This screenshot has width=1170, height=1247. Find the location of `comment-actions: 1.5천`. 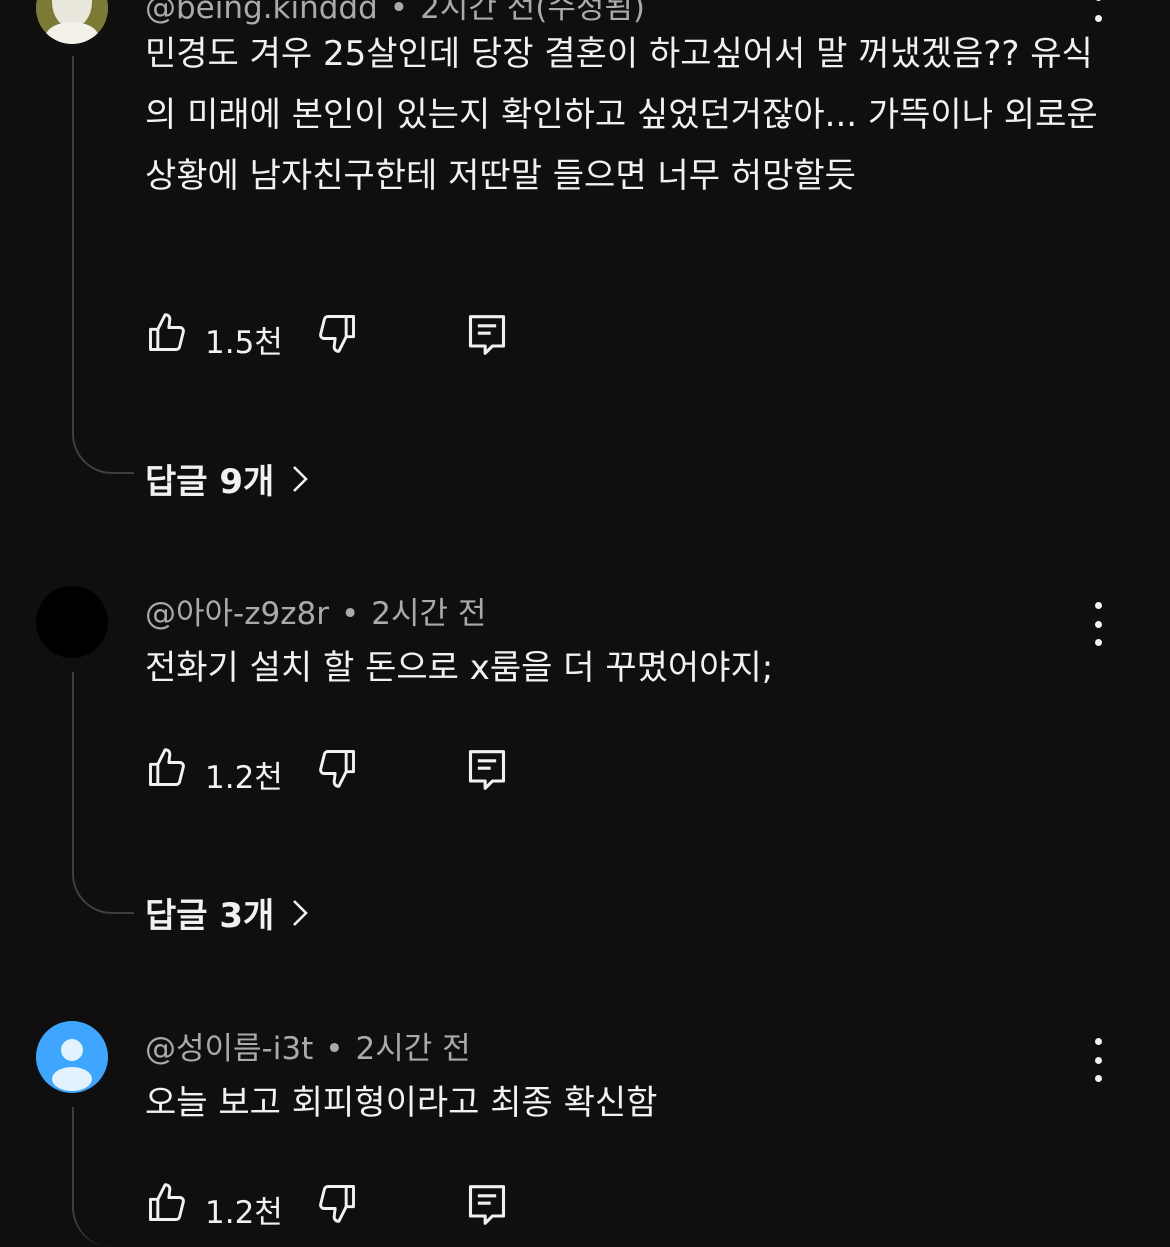

comment-actions: 1.5천 is located at coordinates (345, 336).